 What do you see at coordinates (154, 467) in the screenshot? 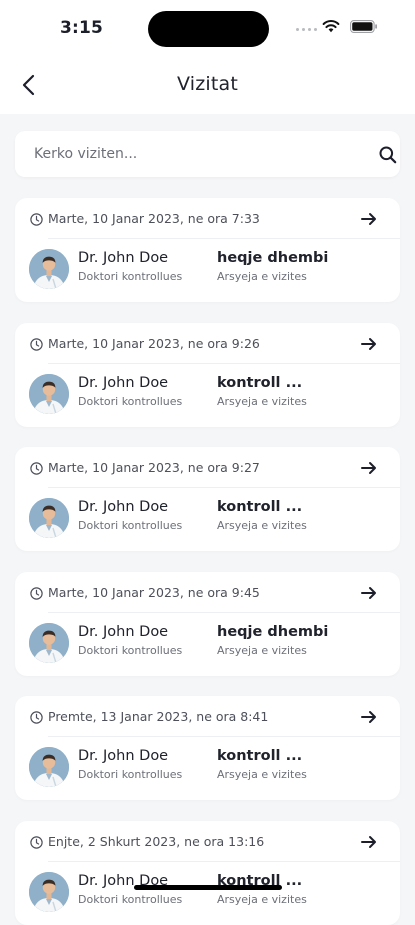
I see `visit-date: Marte, 10 Janar 2023, ne ora 9:27` at bounding box center [154, 467].